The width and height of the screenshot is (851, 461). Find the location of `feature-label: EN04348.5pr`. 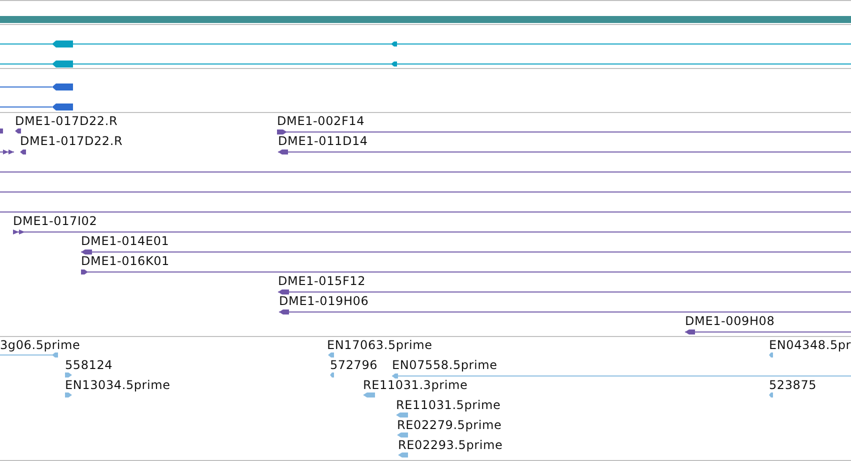

feature-label: EN04348.5pr is located at coordinates (810, 345).